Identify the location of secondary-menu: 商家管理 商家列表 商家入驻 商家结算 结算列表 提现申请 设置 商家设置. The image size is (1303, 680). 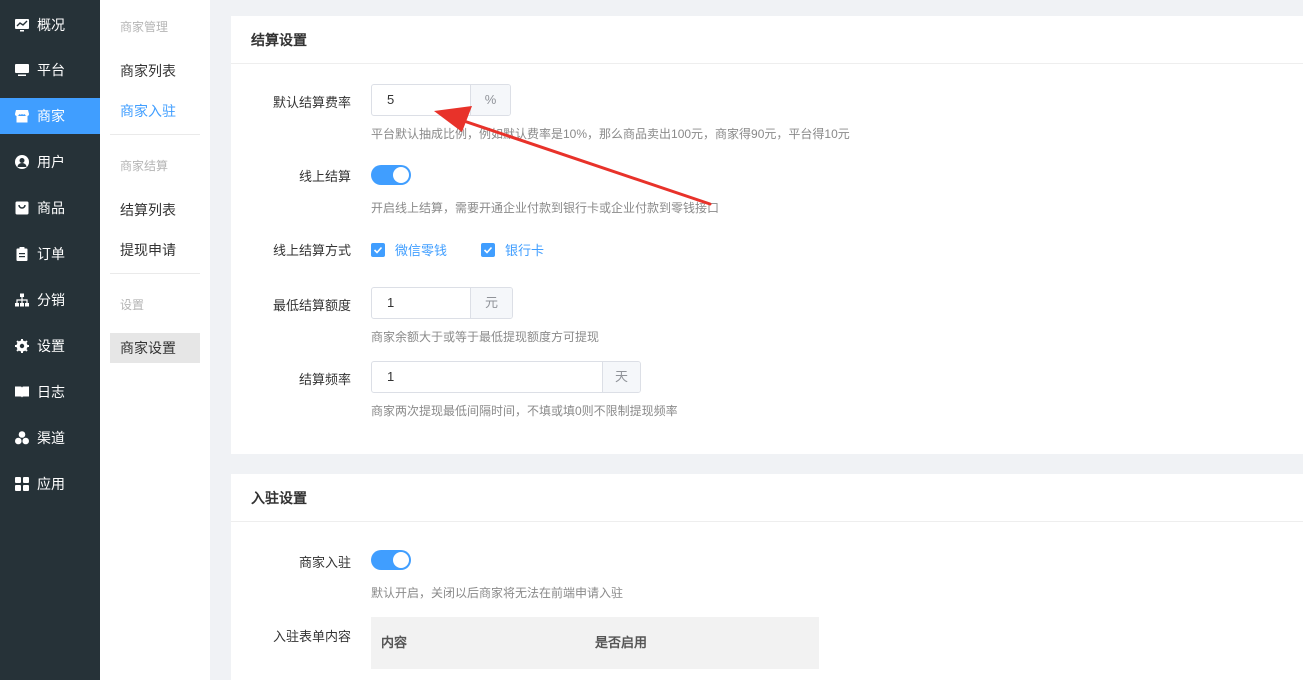
(155, 340).